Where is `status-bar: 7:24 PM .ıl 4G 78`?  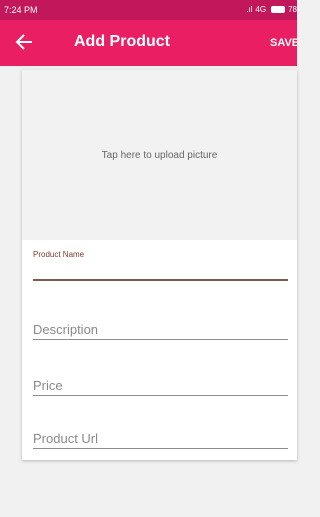 status-bar: 7:24 PM .ıl 4G 78 is located at coordinates (148, 10).